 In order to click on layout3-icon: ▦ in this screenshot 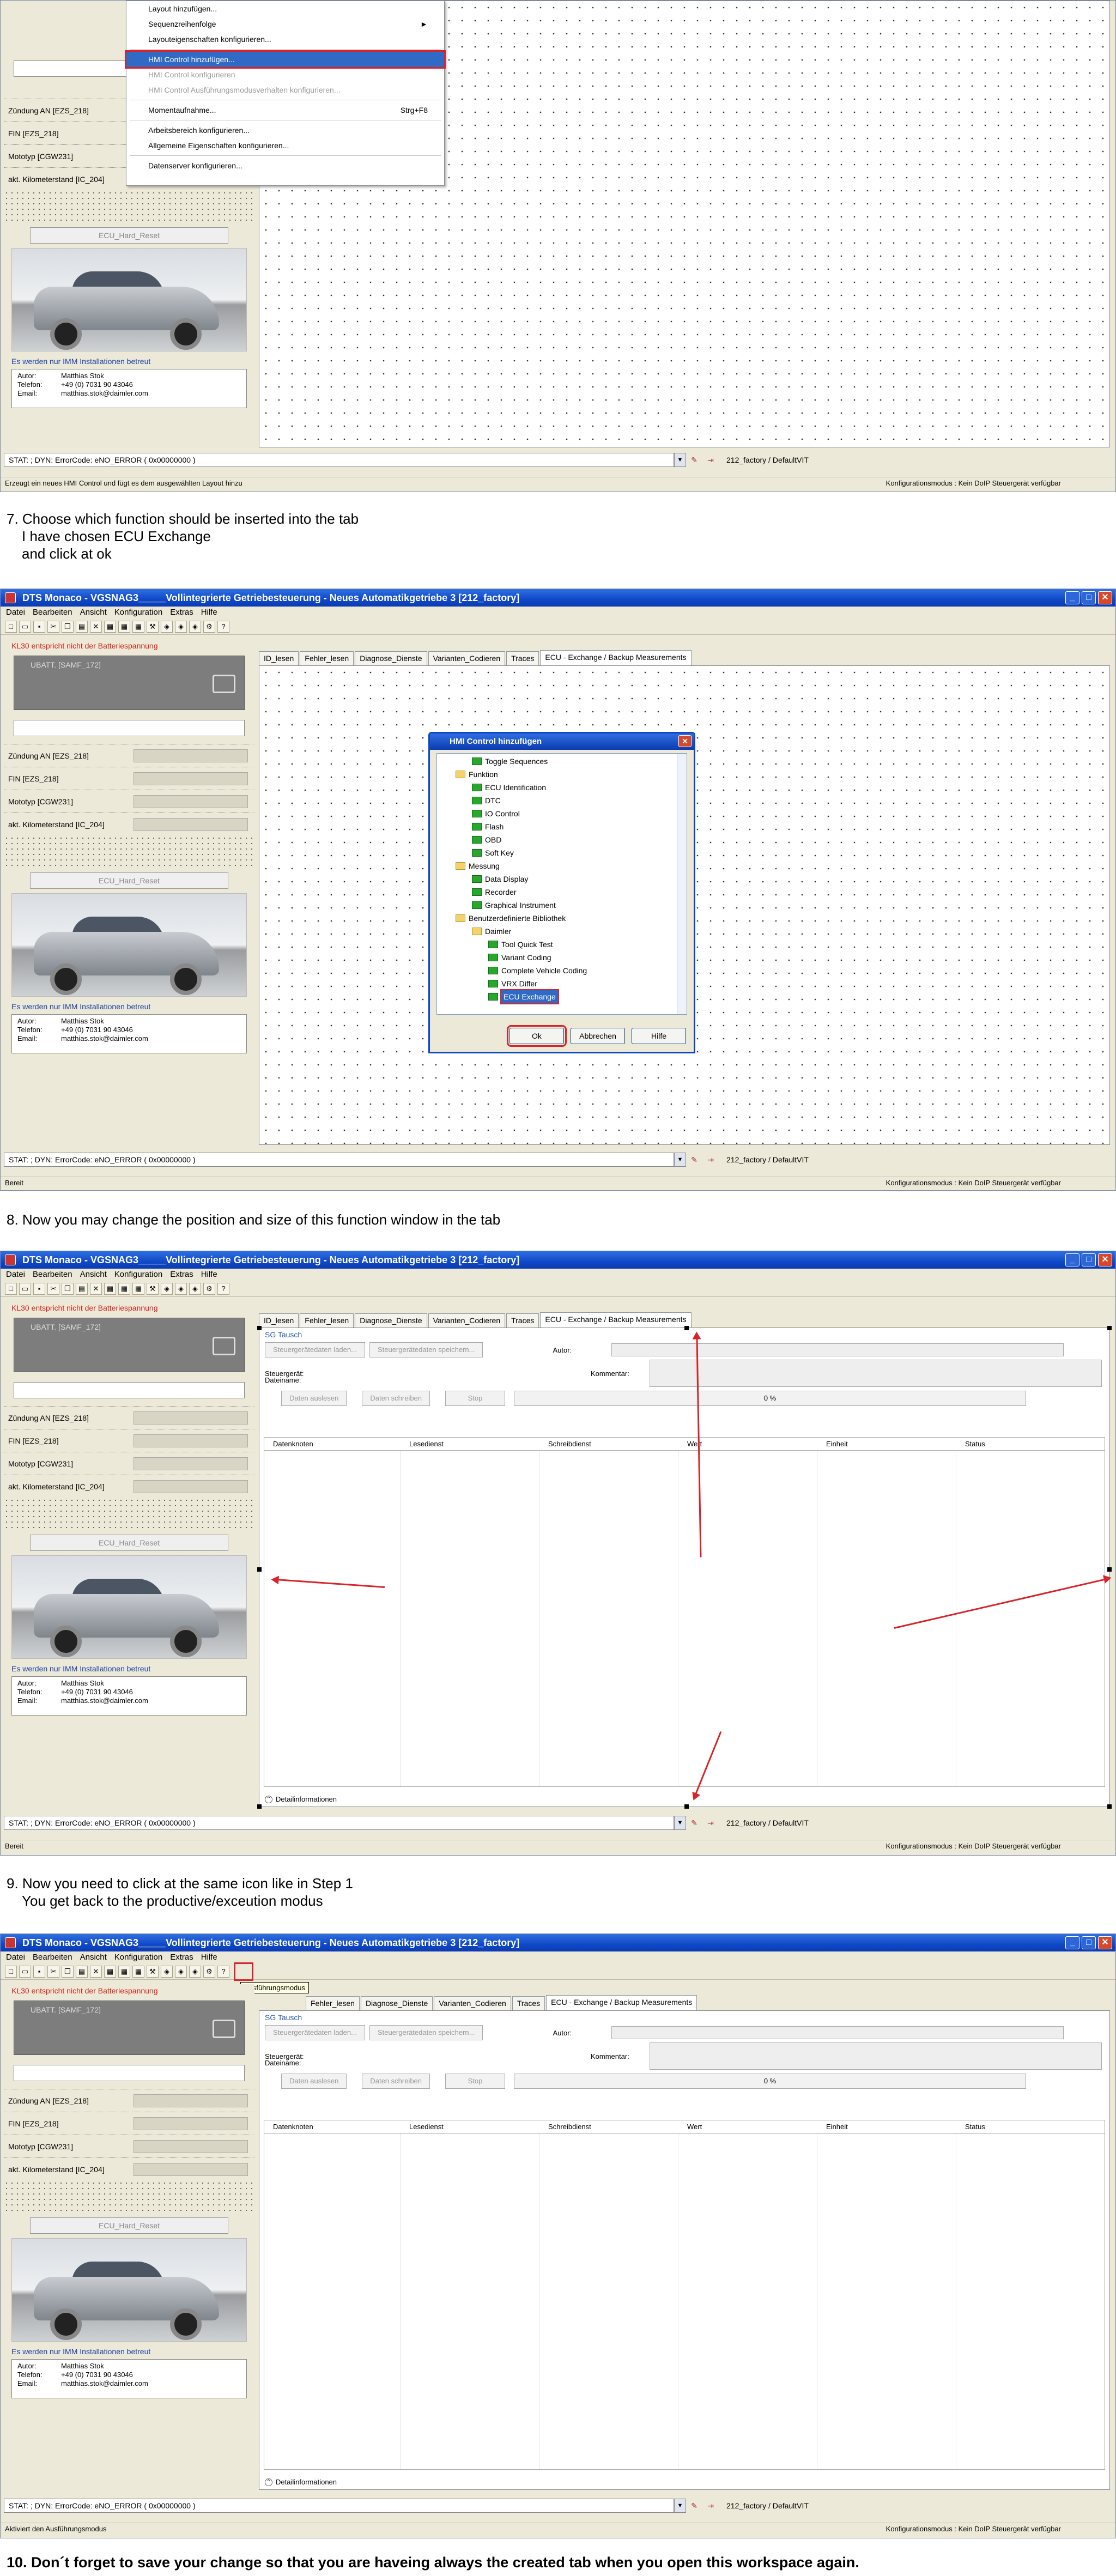, I will do `click(138, 627)`.